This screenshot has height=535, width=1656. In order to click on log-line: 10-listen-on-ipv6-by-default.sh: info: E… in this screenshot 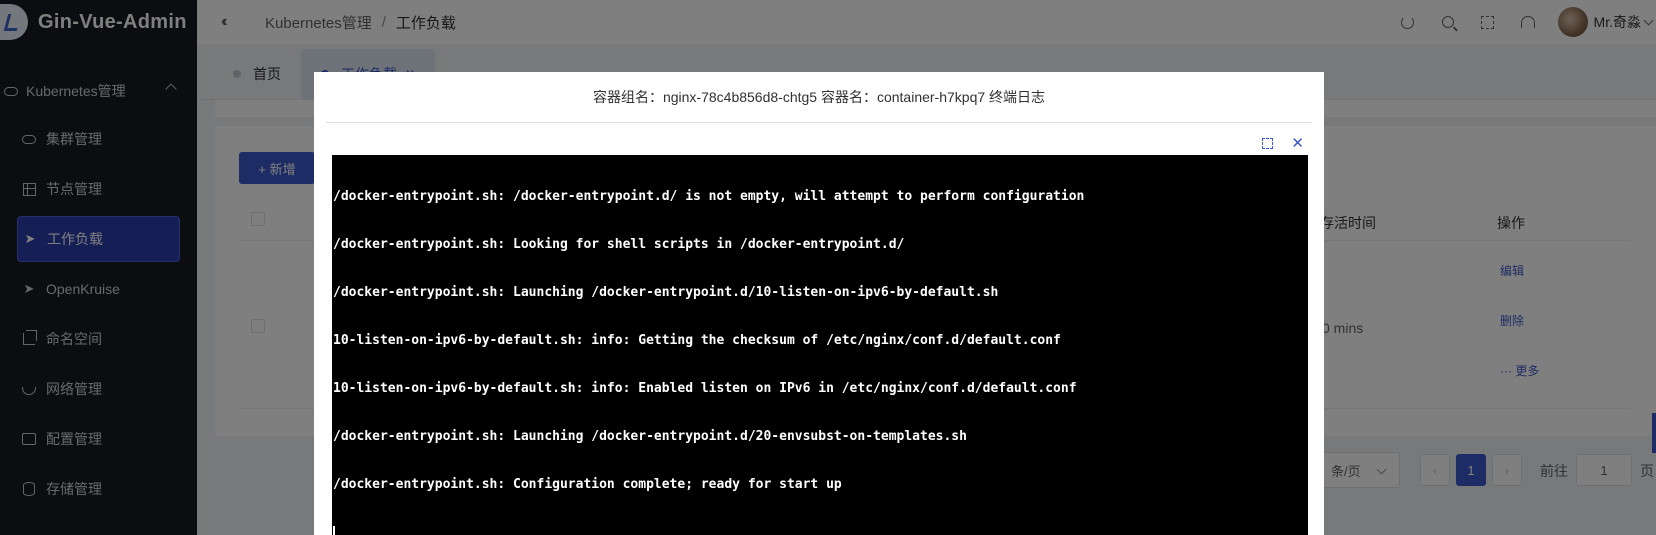, I will do `click(705, 388)`.